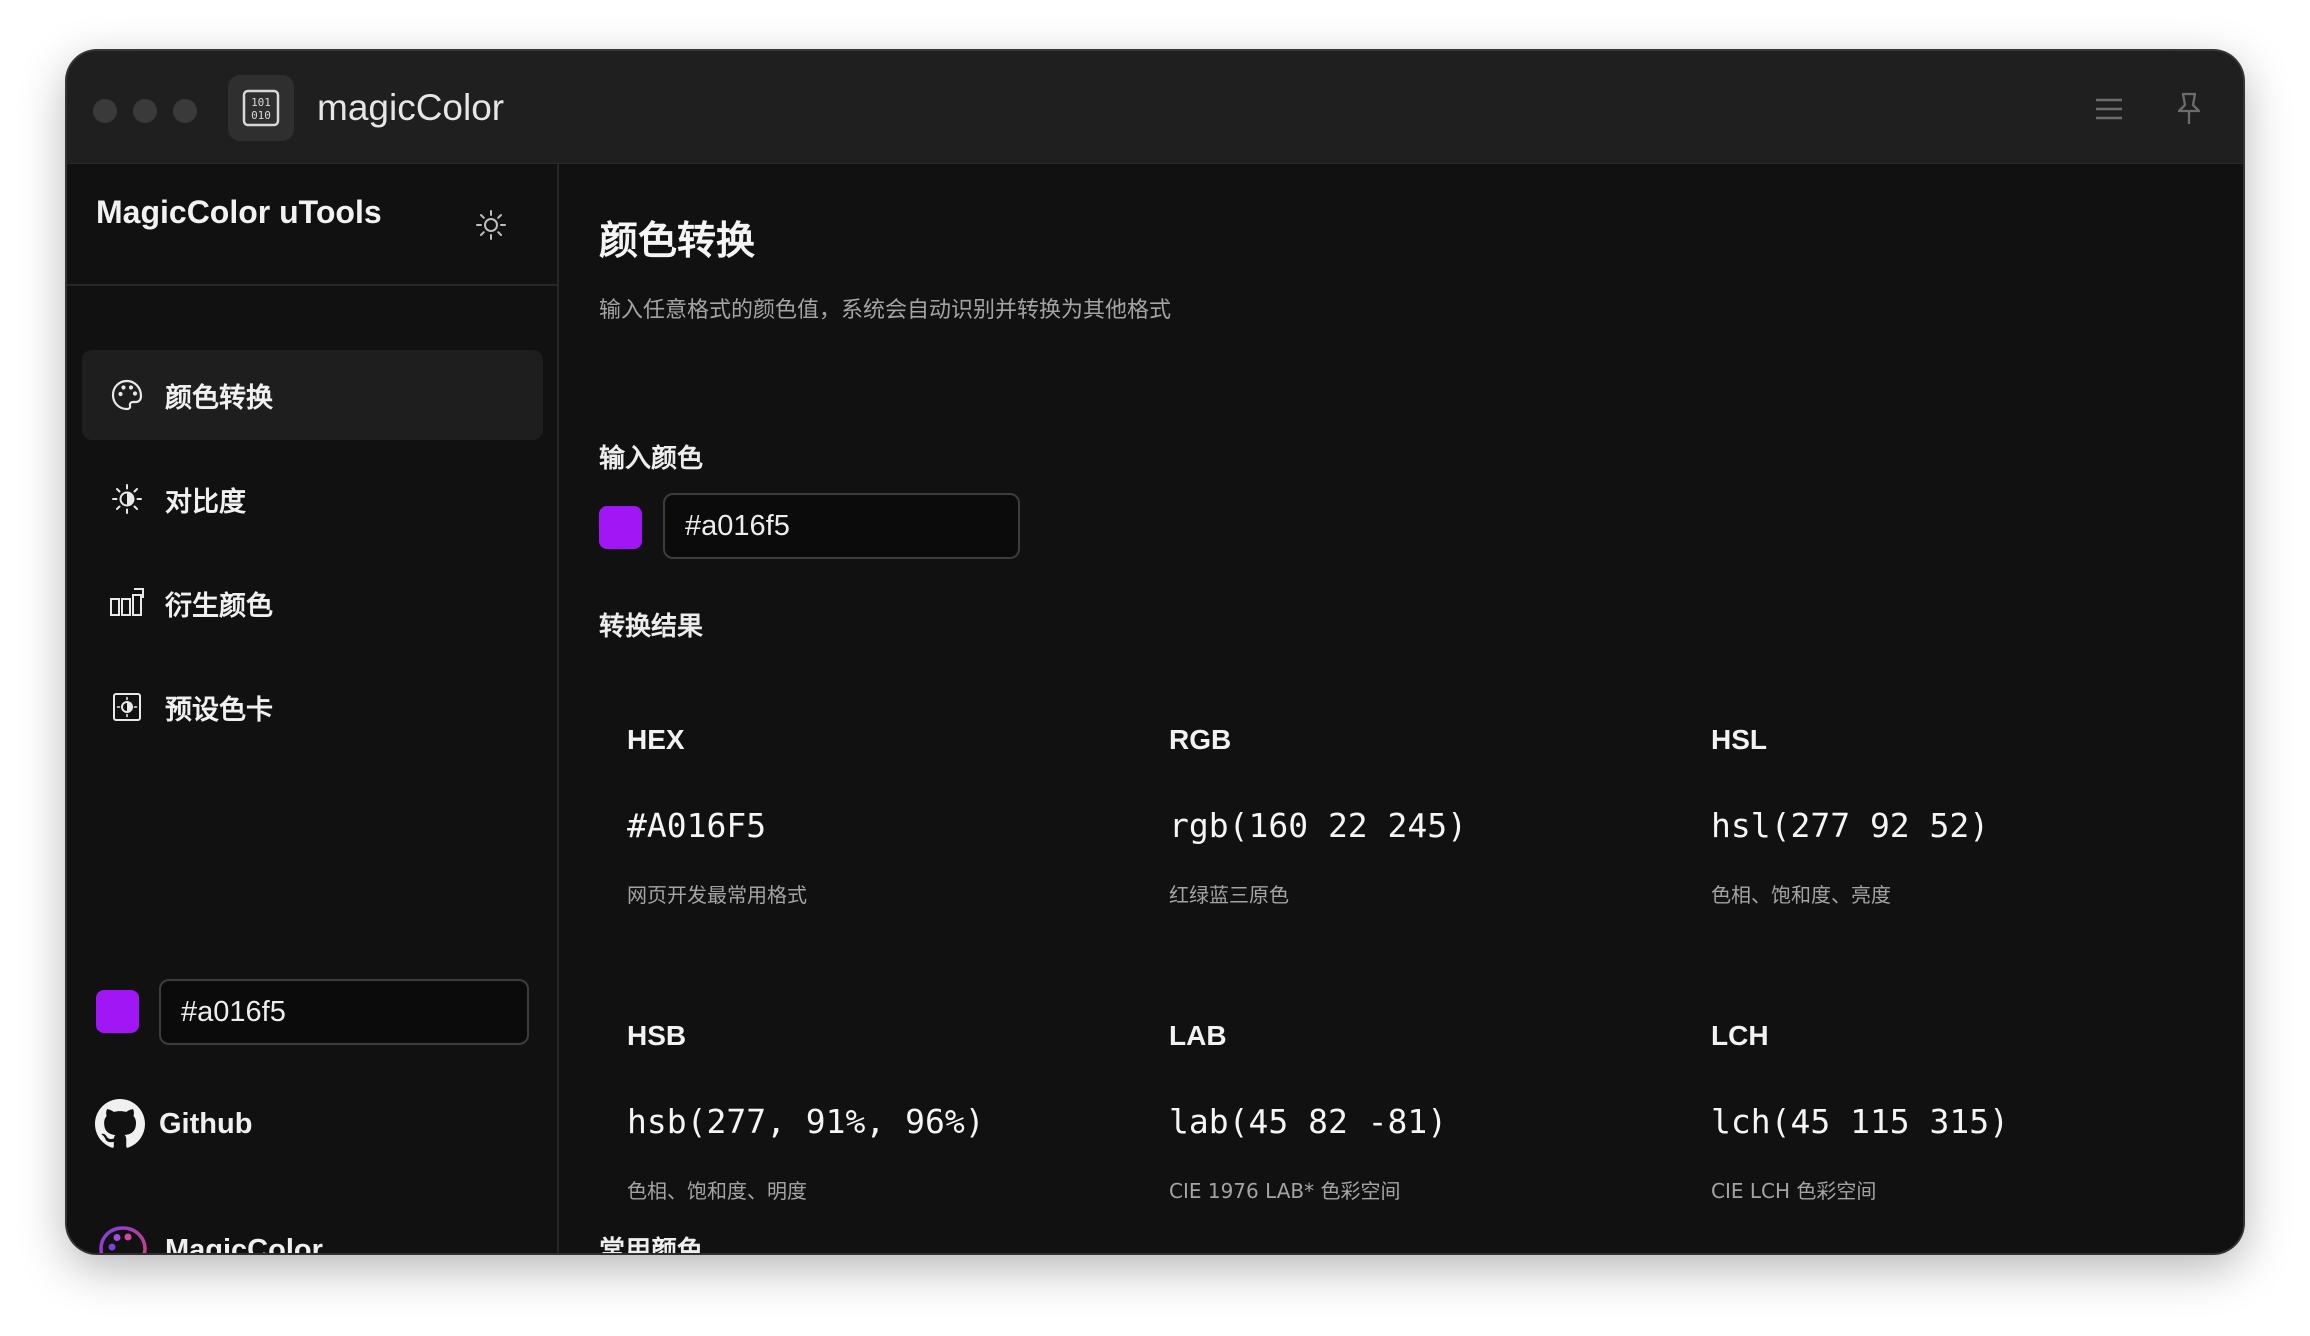 The width and height of the screenshot is (2310, 1336). Describe the element at coordinates (1739, 739) in the screenshot. I see `result-format: HSL` at that location.